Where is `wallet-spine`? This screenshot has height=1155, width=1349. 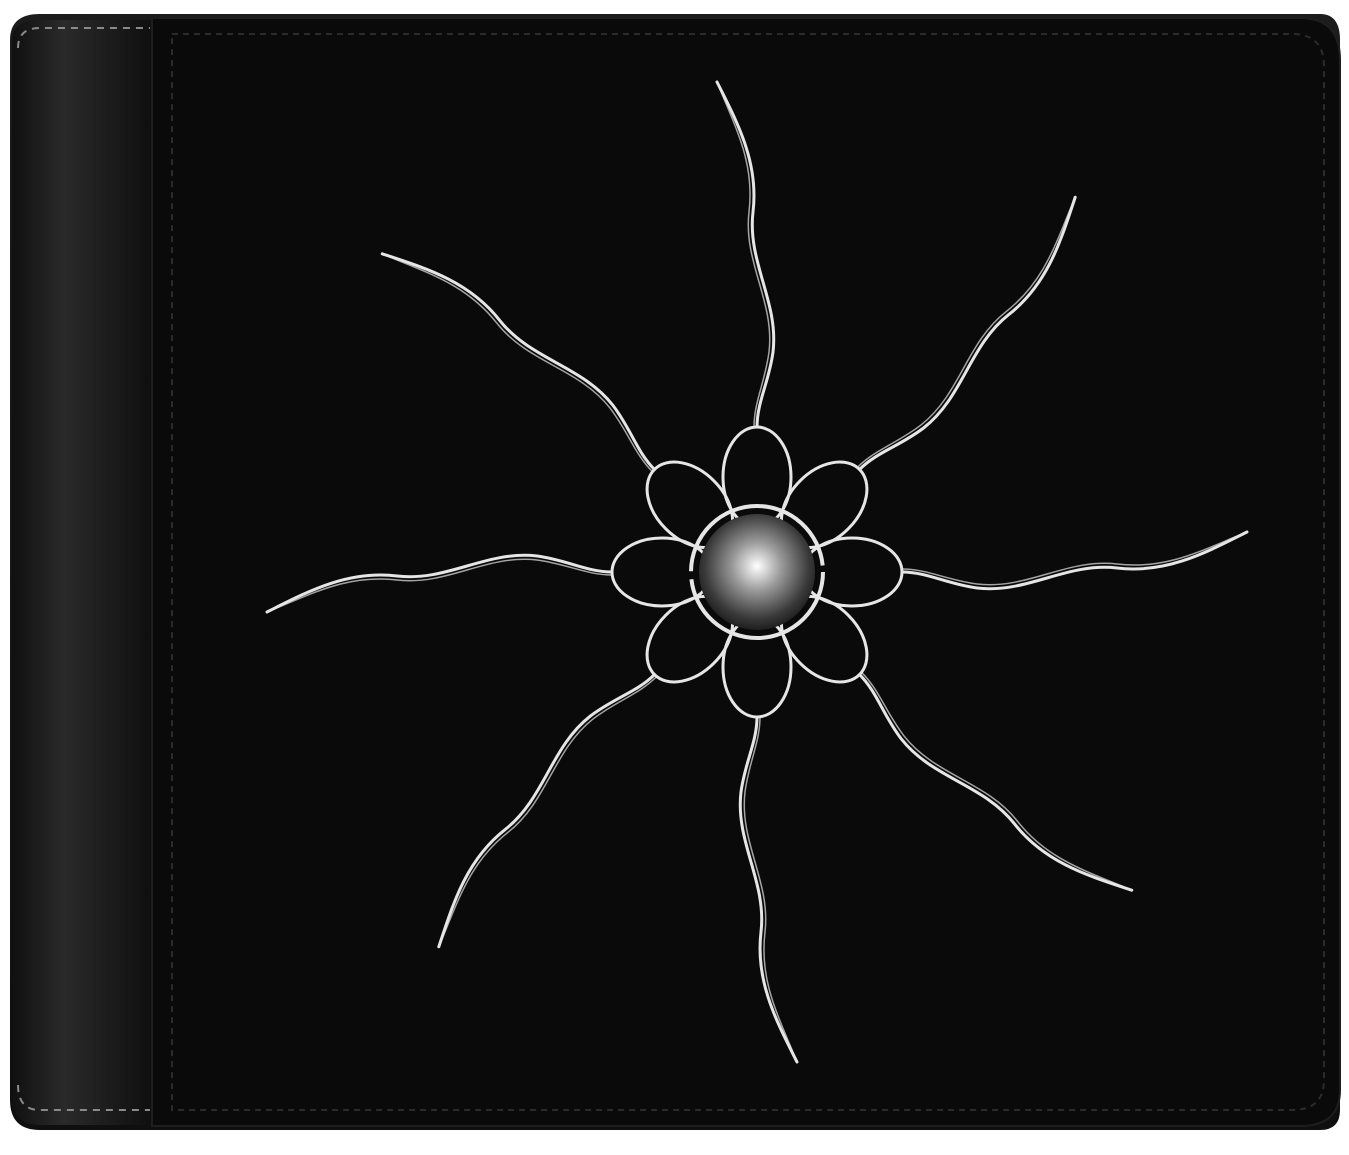 wallet-spine is located at coordinates (86, 572).